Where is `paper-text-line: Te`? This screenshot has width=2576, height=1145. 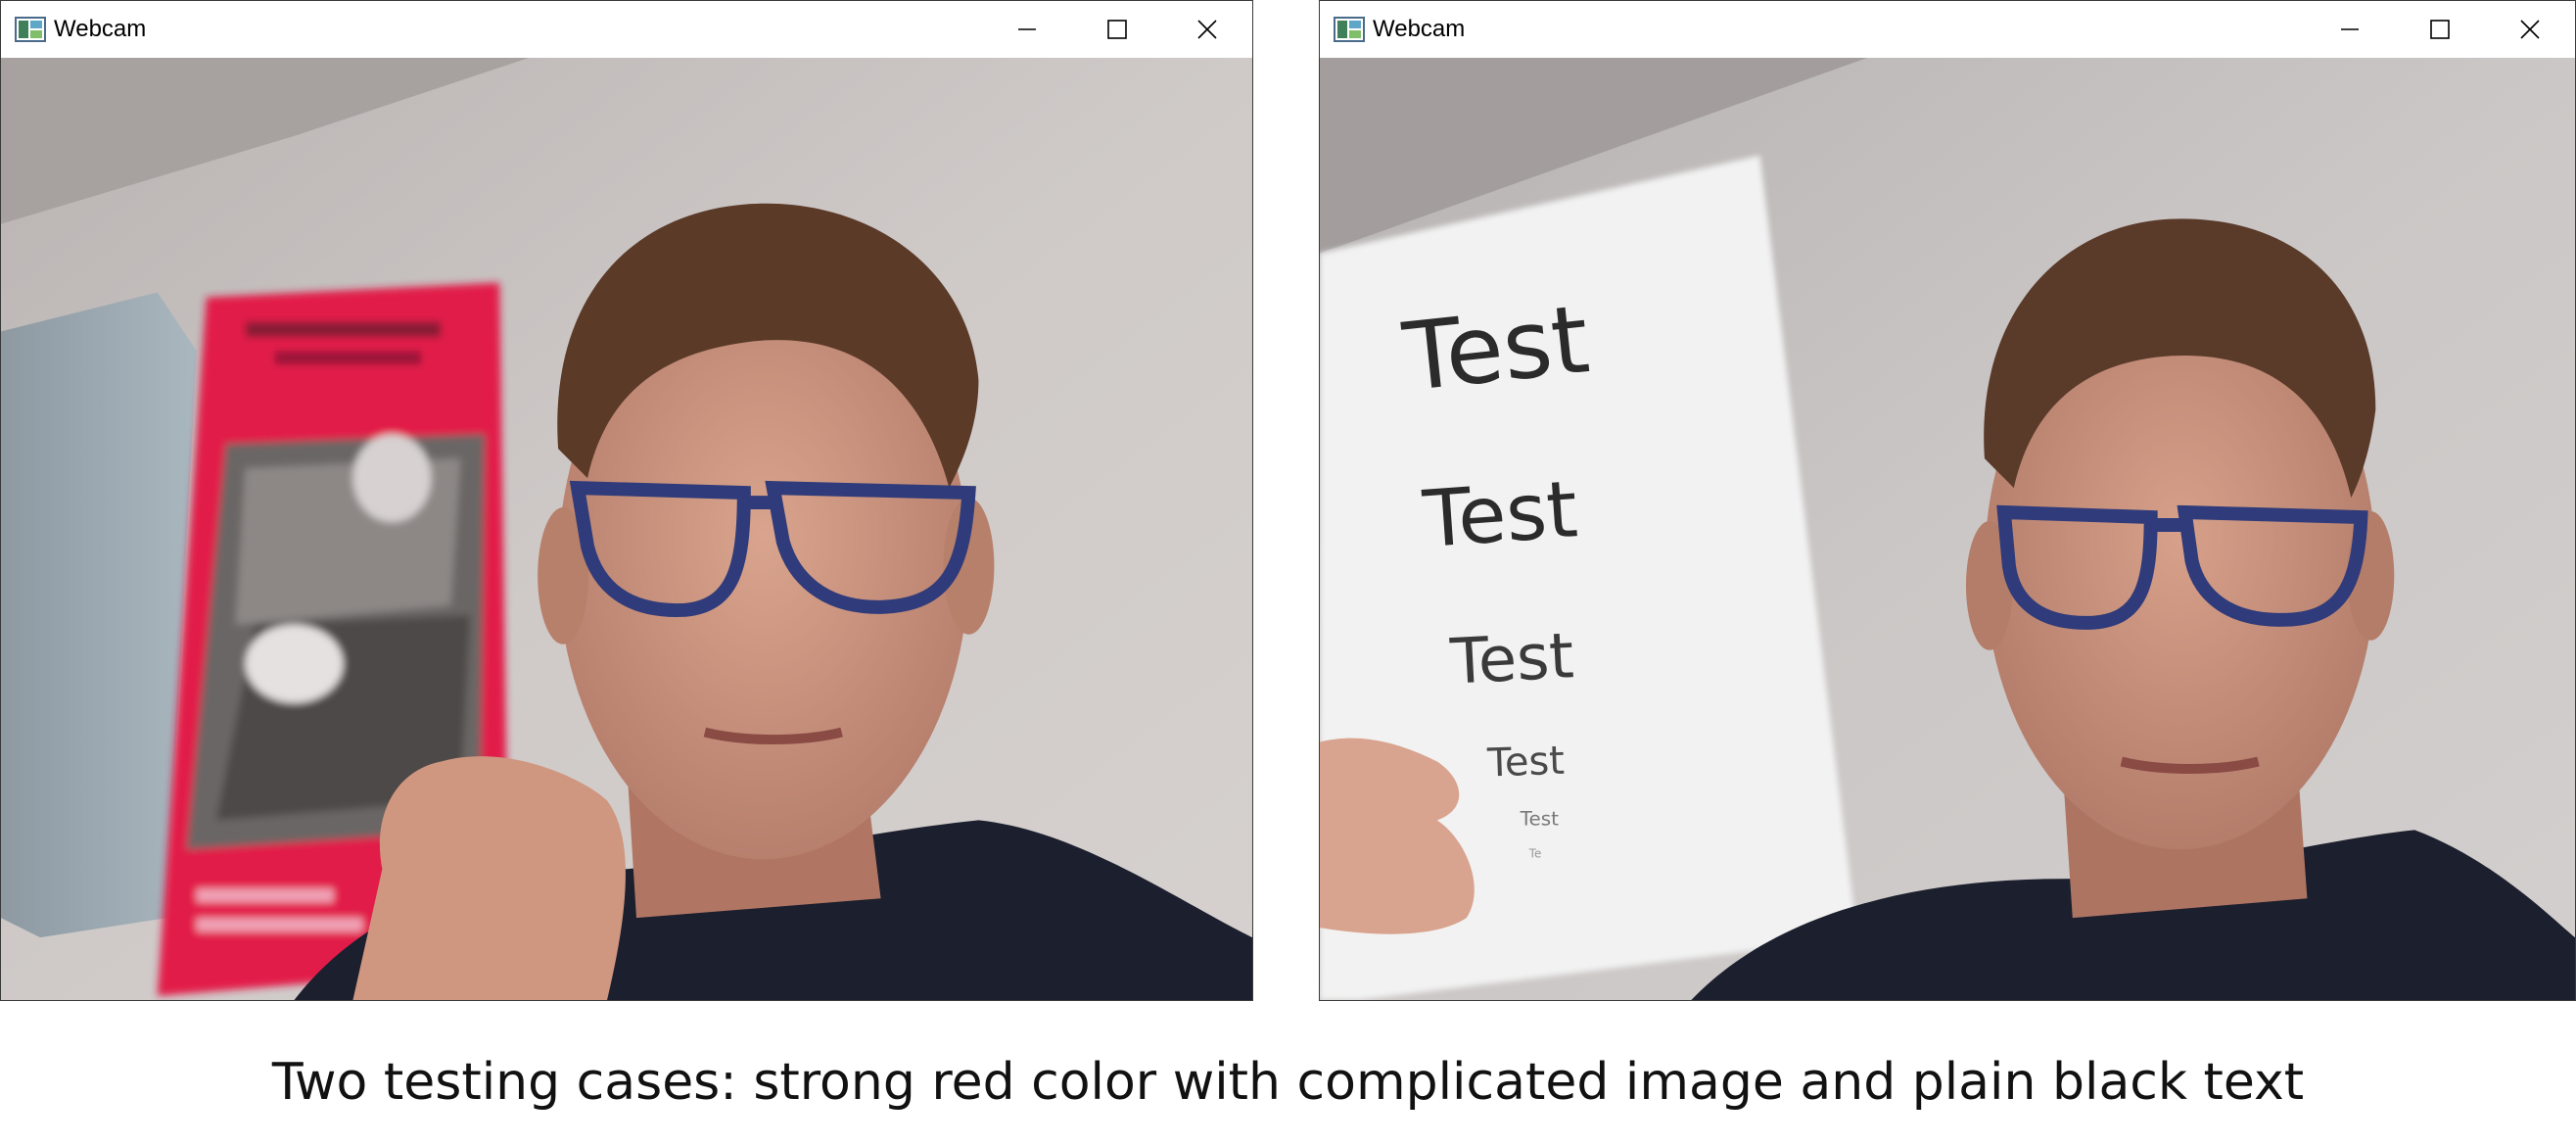
paper-text-line: Te is located at coordinates (1535, 853).